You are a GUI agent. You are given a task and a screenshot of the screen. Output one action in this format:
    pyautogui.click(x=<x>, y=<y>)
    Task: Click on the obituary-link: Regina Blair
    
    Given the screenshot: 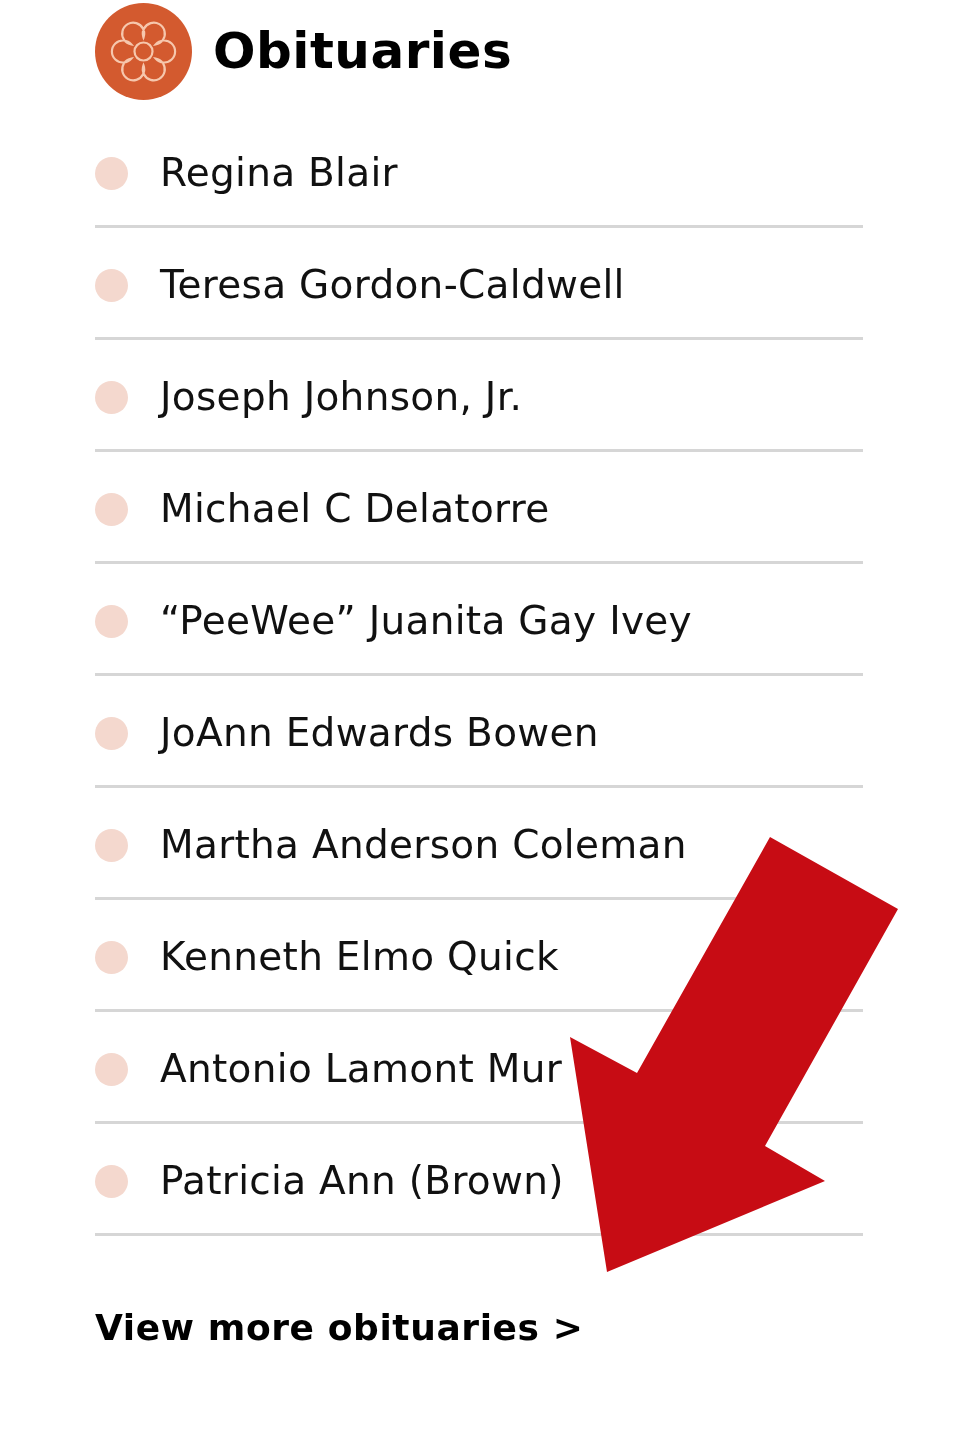 What is the action you would take?
    pyautogui.click(x=279, y=173)
    